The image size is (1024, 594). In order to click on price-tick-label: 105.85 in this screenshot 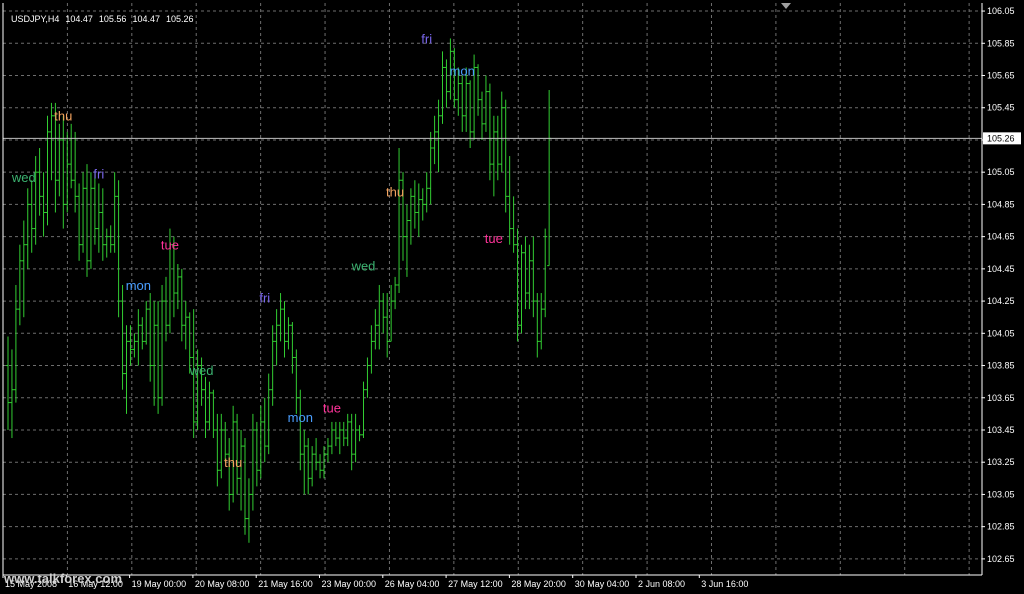, I will do `click(1001, 43)`.